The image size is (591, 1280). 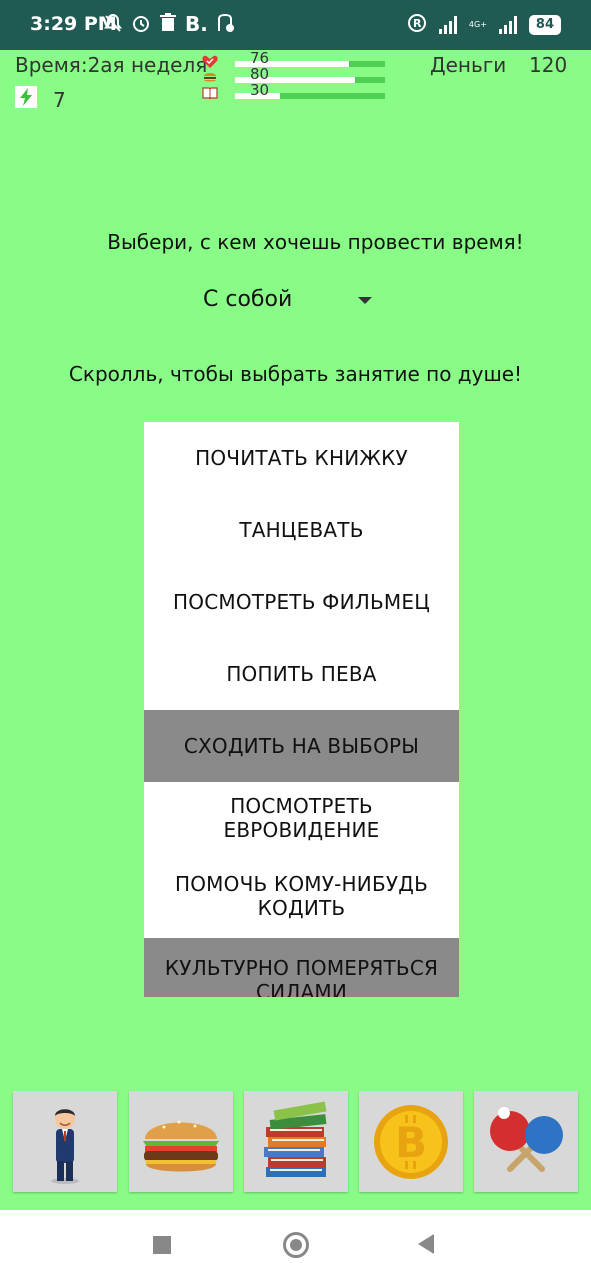 I want to click on companion-dropdown: С собой, so click(x=290, y=302).